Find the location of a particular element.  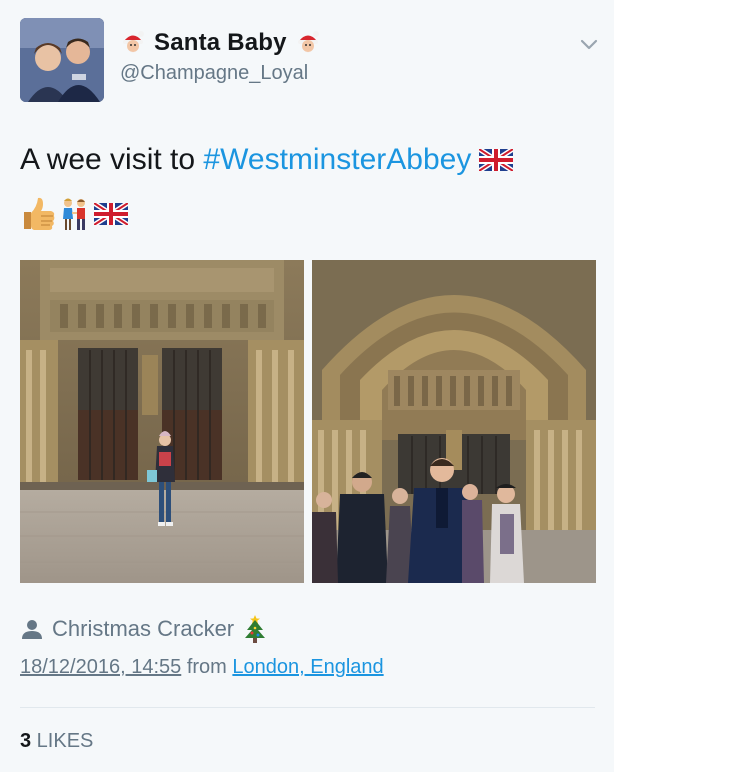

tweet-meta: 18/12/2016, 14:55 from London, England is located at coordinates (202, 667).